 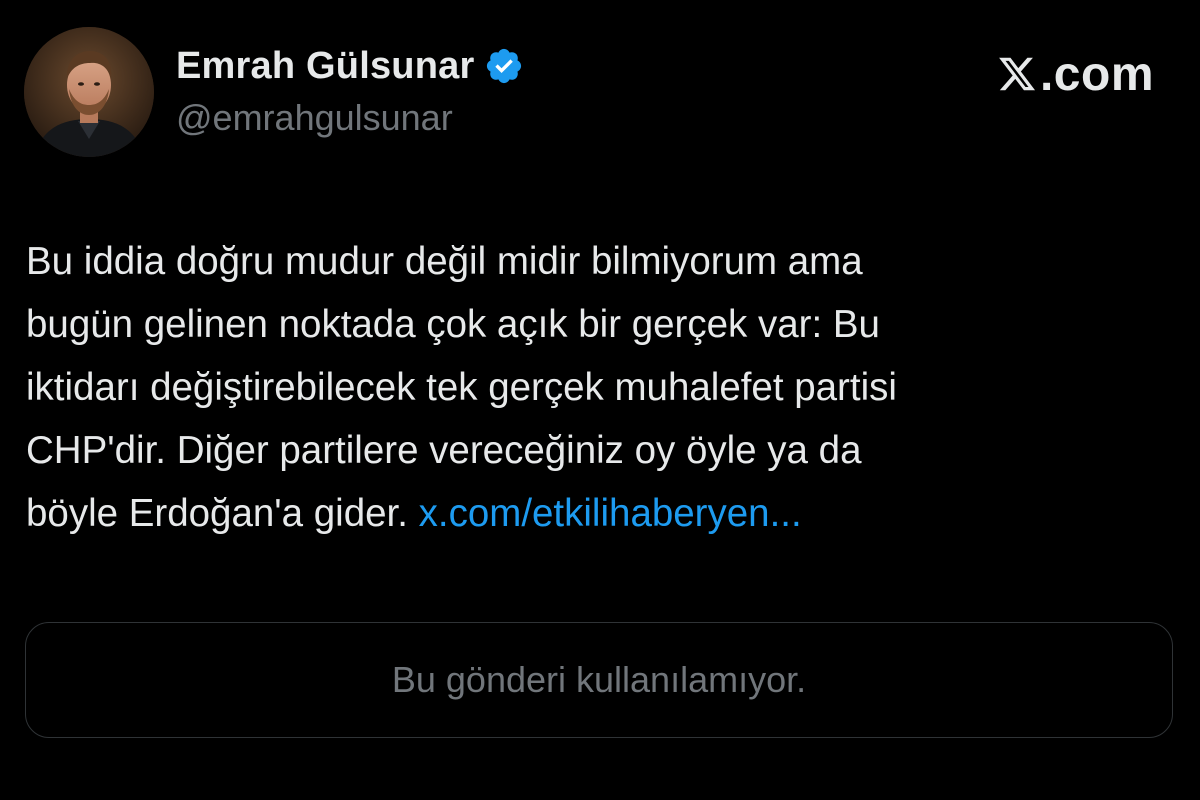 I want to click on author-handle: @emrahgulsunar, so click(x=314, y=118).